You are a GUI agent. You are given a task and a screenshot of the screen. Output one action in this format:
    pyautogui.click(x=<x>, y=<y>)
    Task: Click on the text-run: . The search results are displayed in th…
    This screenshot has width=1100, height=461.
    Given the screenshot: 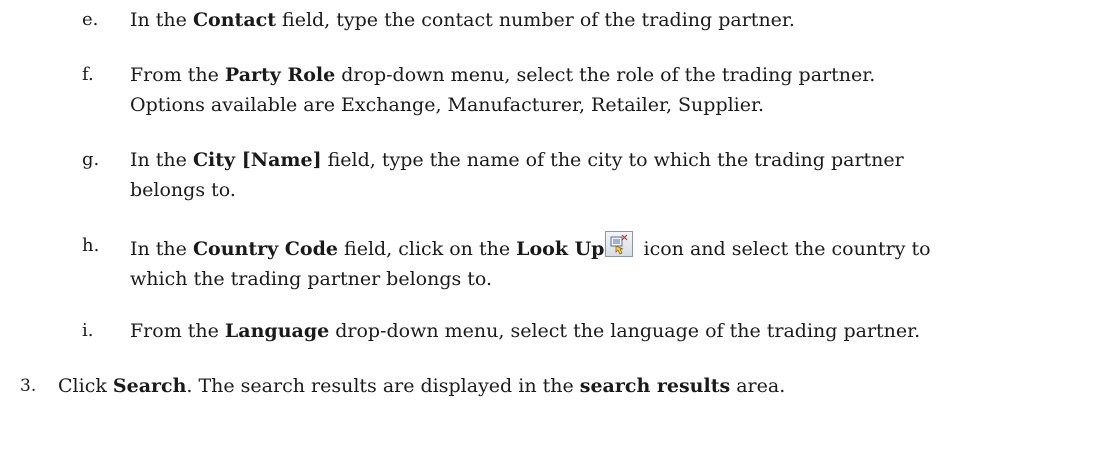 What is the action you would take?
    pyautogui.click(x=383, y=386)
    